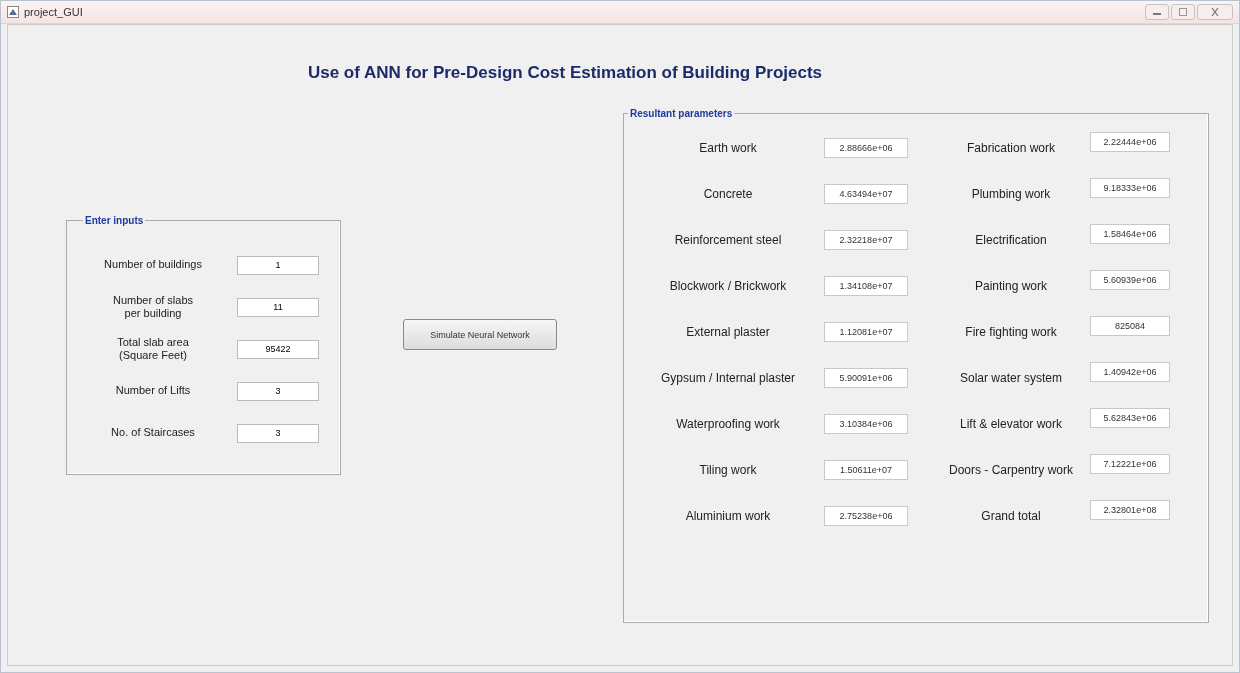 Image resolution: width=1240 pixels, height=673 pixels. I want to click on output-field: 3.10384e+06, so click(866, 424).